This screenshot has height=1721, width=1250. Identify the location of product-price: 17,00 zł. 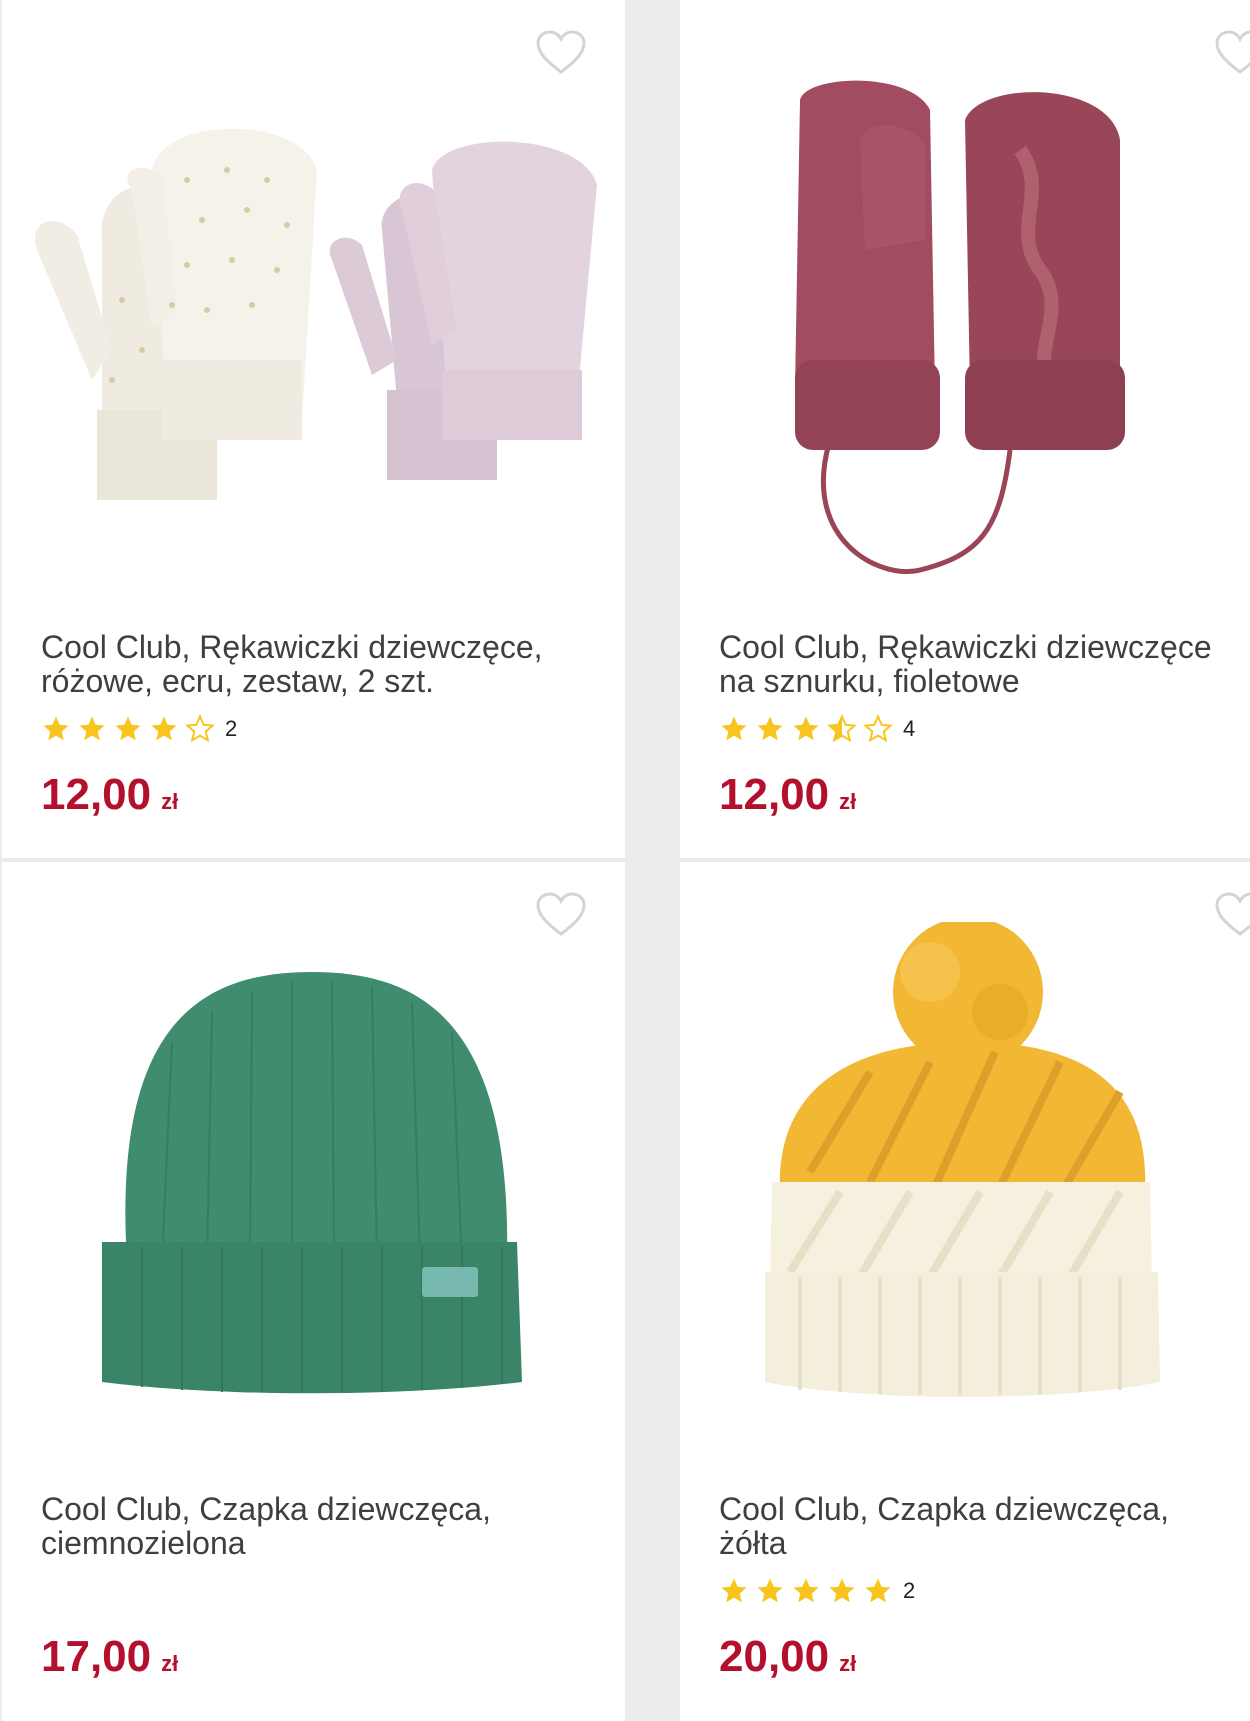
(110, 1656).